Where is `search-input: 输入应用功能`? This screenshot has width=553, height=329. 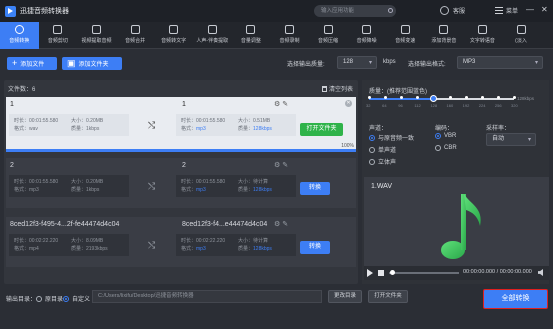 search-input: 输入应用功能 is located at coordinates (355, 11).